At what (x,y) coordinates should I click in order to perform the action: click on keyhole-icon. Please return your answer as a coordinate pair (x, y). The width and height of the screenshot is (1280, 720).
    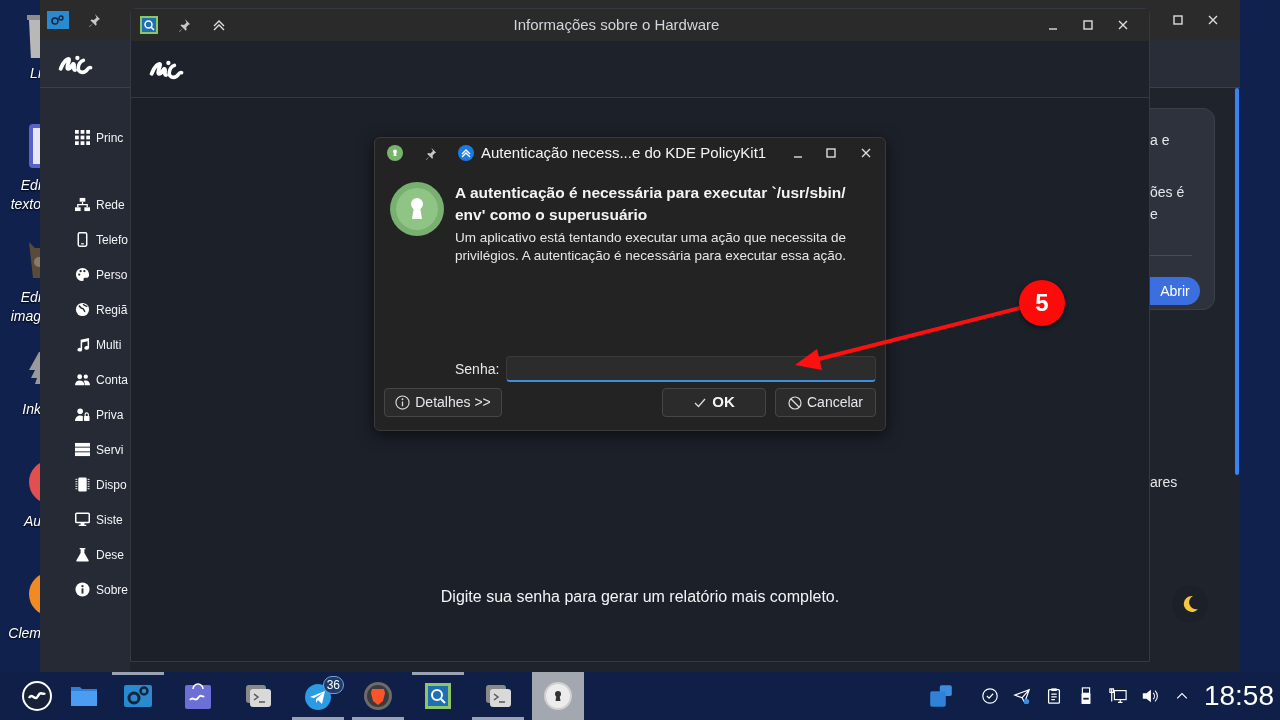
    Looking at the image, I should click on (558, 696).